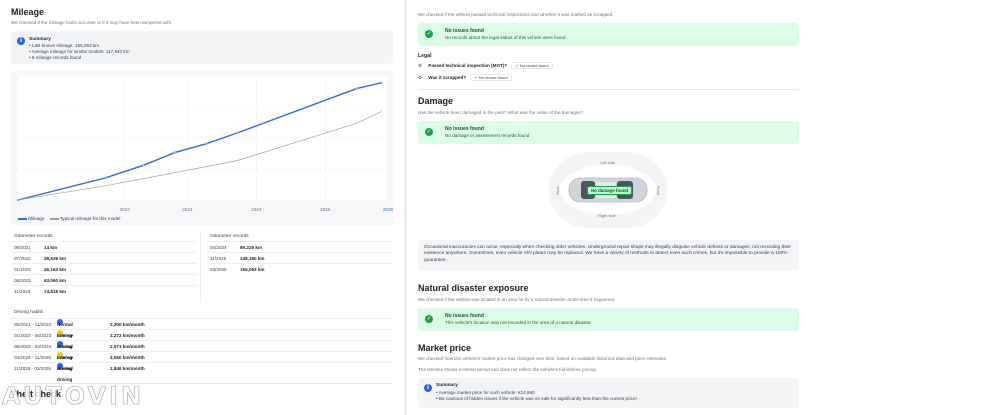 The image size is (1000, 415). I want to click on mileage-title: Mileage, so click(28, 12).